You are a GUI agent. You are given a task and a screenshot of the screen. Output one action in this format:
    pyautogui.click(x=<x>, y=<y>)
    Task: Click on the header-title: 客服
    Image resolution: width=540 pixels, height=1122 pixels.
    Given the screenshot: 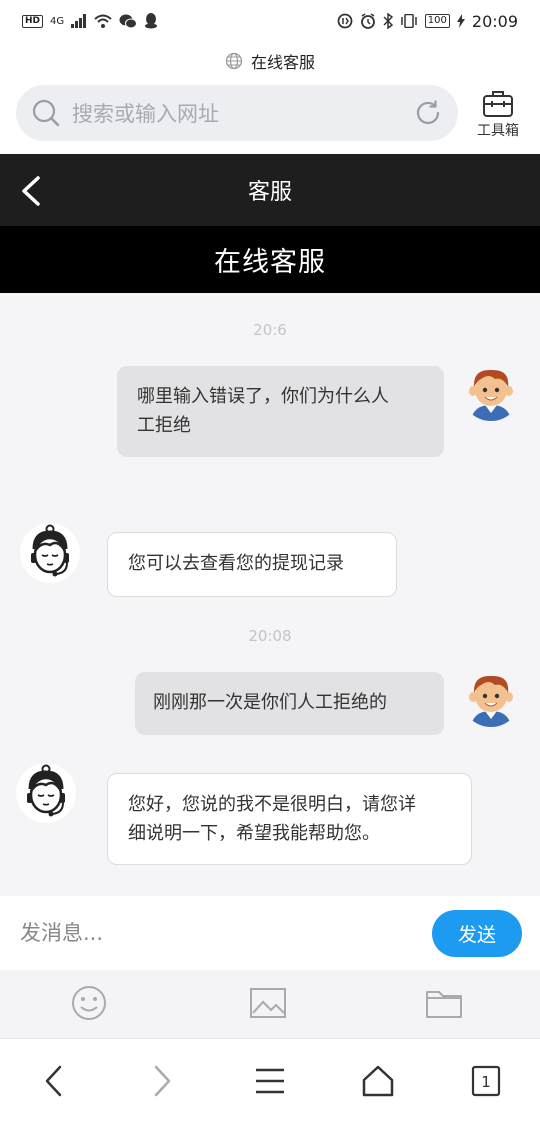 What is the action you would take?
    pyautogui.click(x=269, y=192)
    